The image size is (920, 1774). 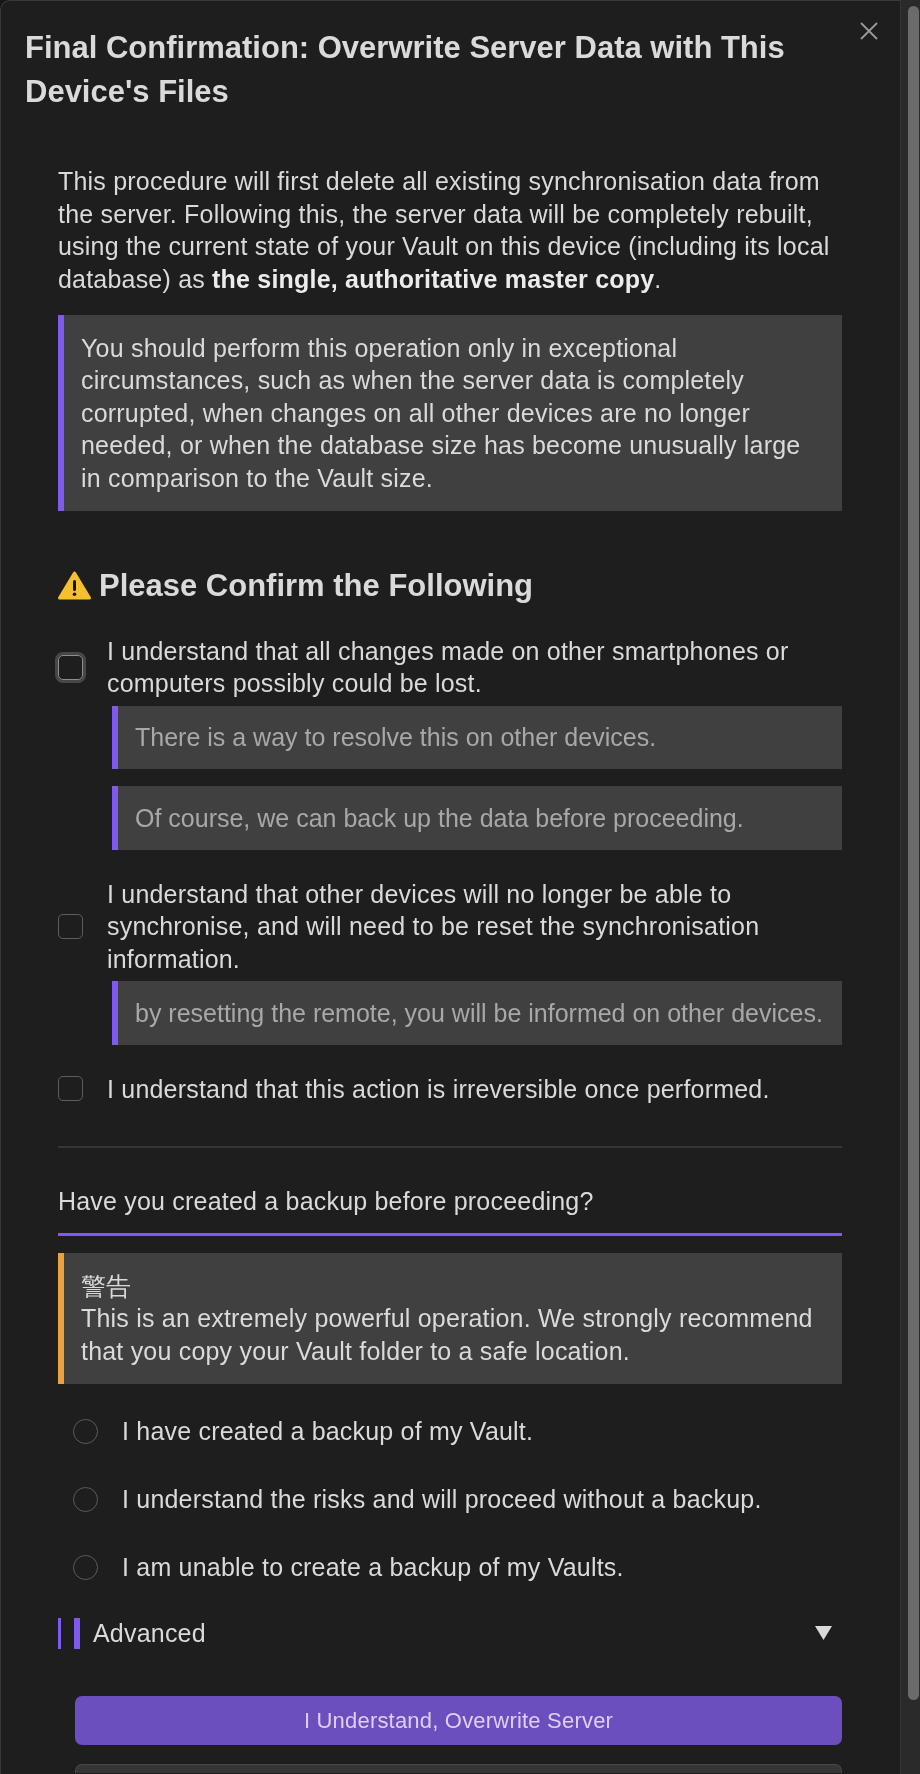 I want to click on close-icon, so click(x=869, y=31).